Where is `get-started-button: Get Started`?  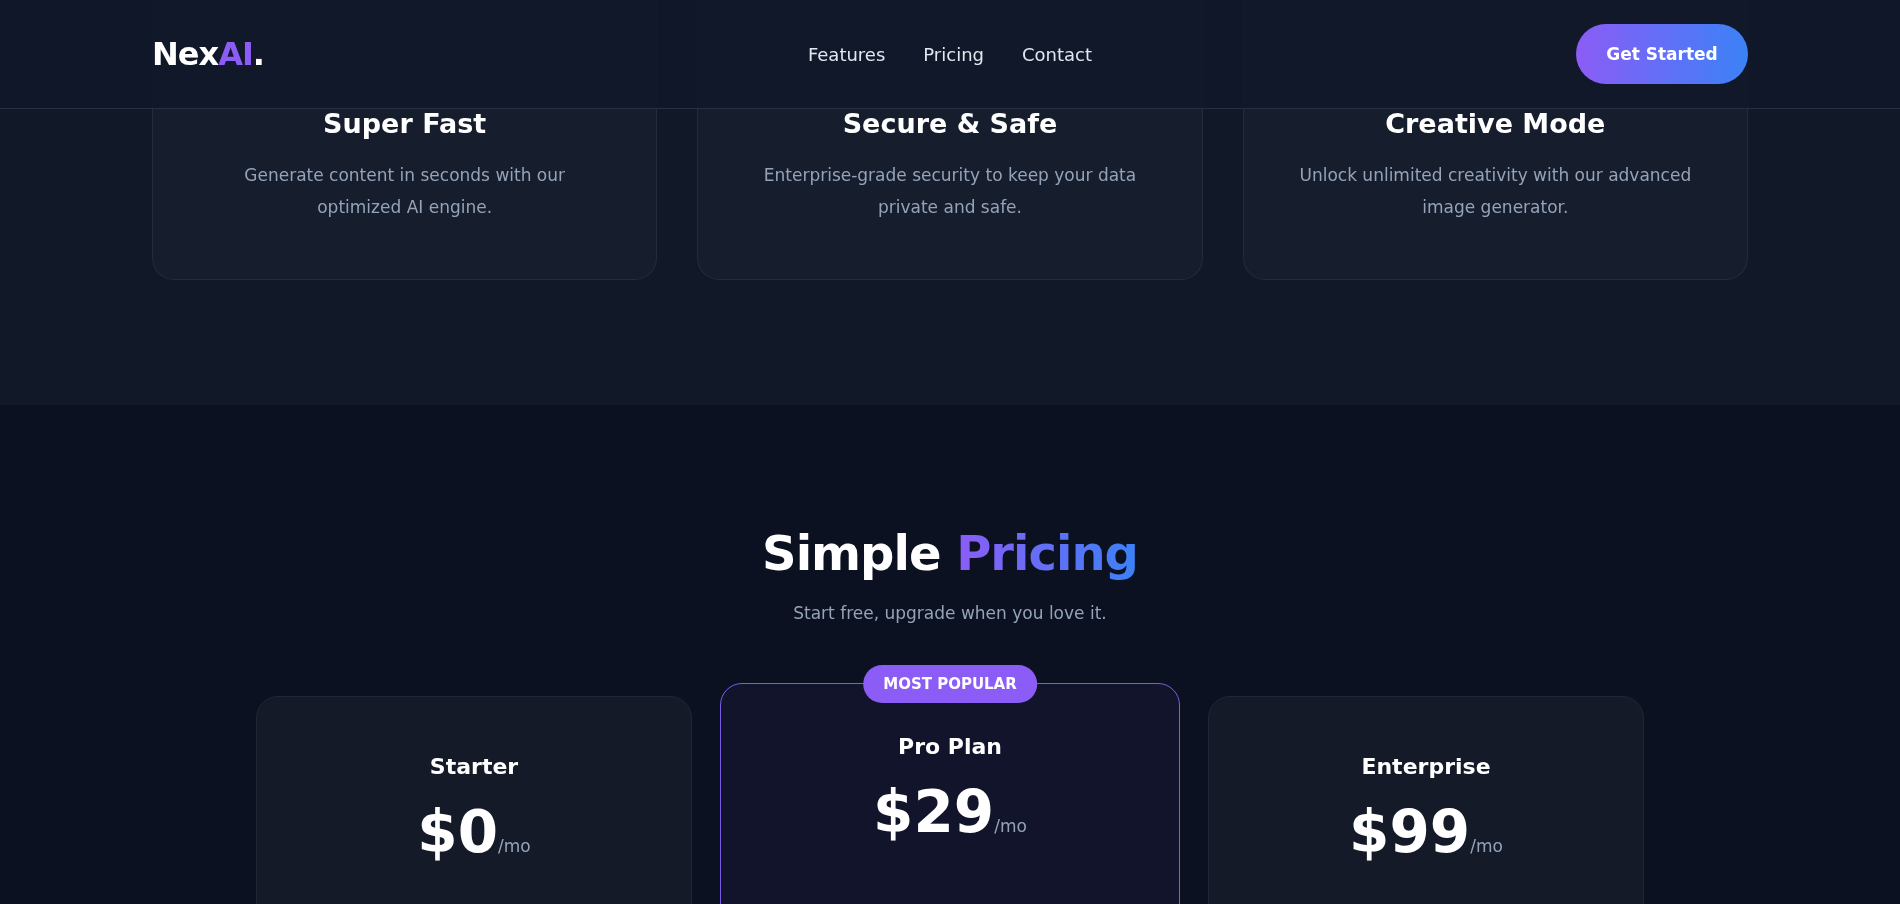 get-started-button: Get Started is located at coordinates (1662, 54).